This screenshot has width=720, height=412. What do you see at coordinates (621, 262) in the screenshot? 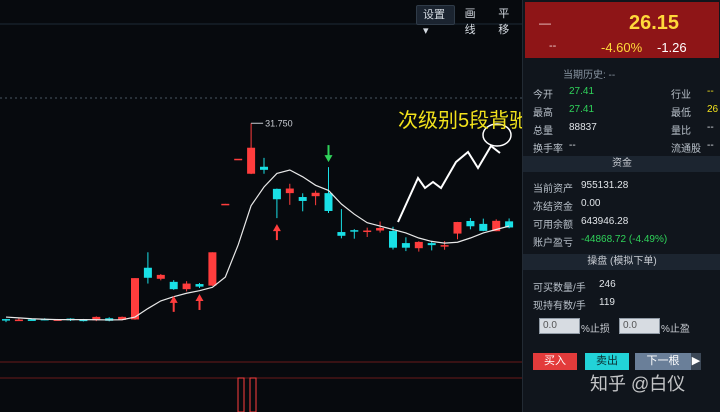
I see `trade-header: 操盘 (模拟下单)` at bounding box center [621, 262].